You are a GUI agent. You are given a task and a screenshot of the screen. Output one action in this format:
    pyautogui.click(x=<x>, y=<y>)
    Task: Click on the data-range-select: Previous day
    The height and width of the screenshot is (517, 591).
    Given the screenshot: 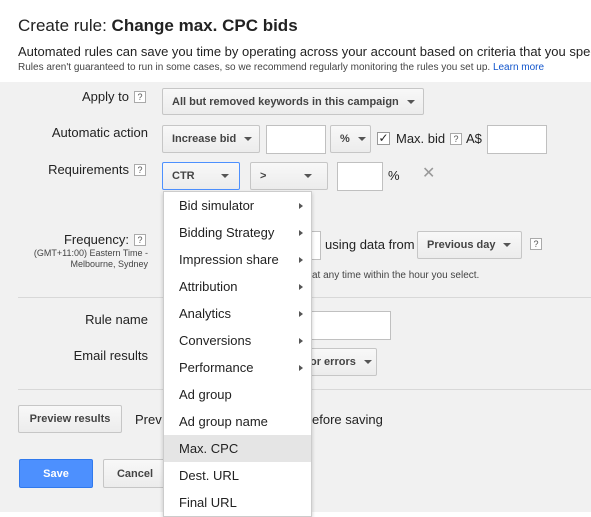 What is the action you would take?
    pyautogui.click(x=469, y=245)
    